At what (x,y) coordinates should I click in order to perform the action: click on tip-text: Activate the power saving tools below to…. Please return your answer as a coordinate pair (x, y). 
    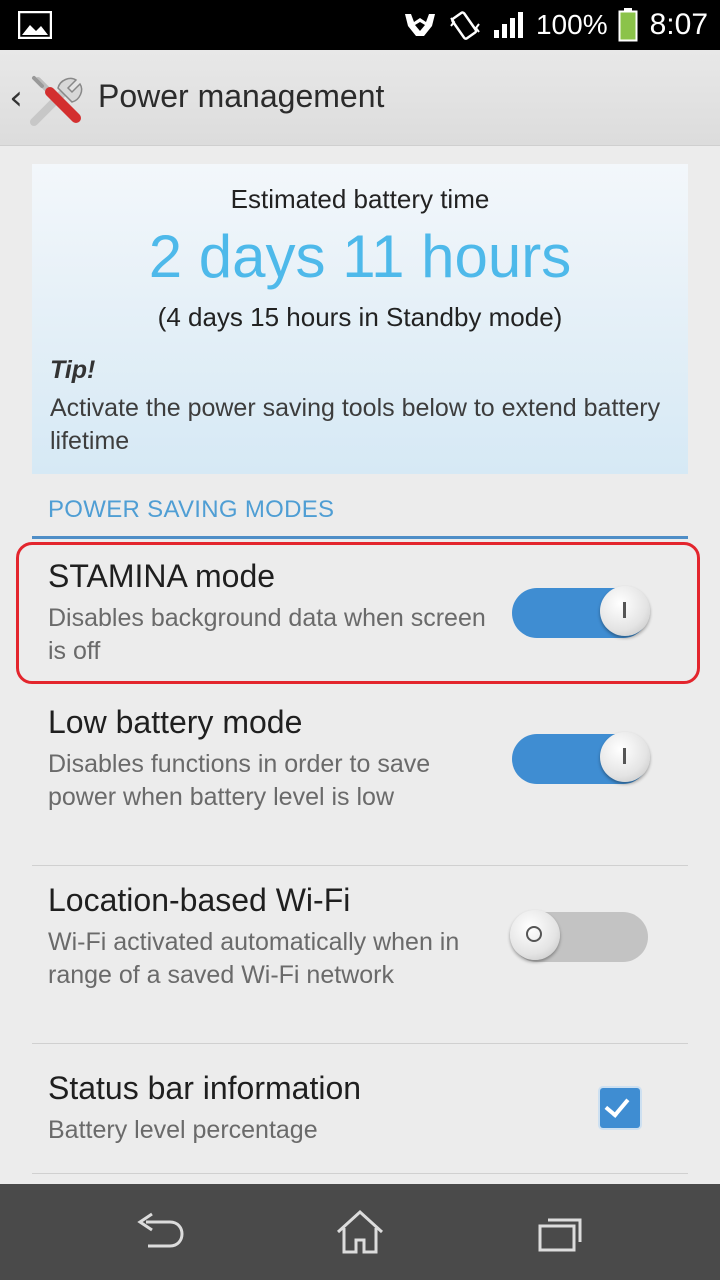
    Looking at the image, I should click on (355, 424).